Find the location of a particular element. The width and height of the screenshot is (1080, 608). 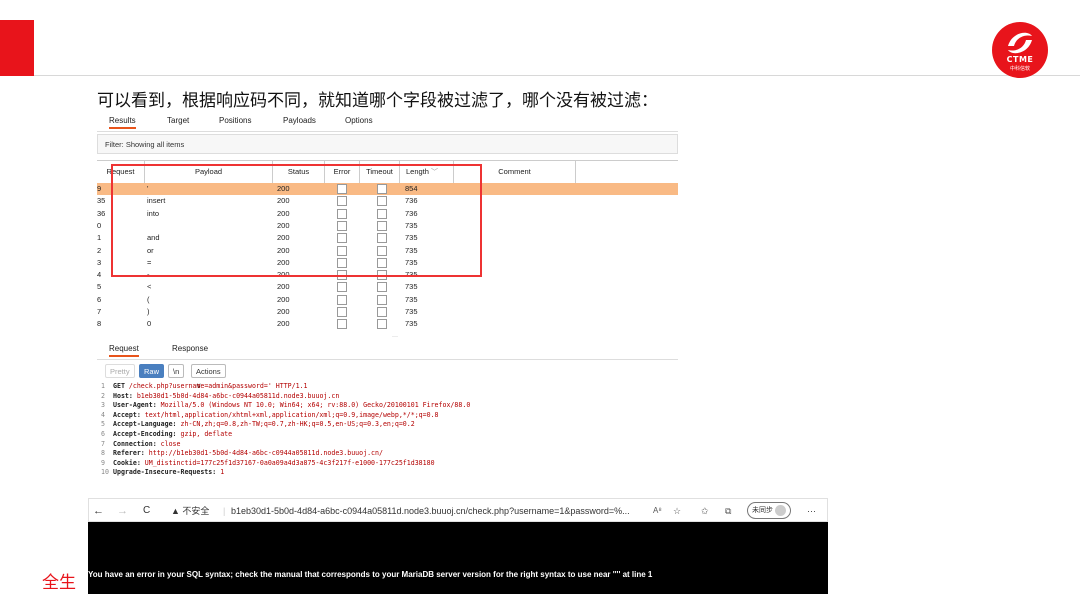

line-number: 8 is located at coordinates (103, 453).